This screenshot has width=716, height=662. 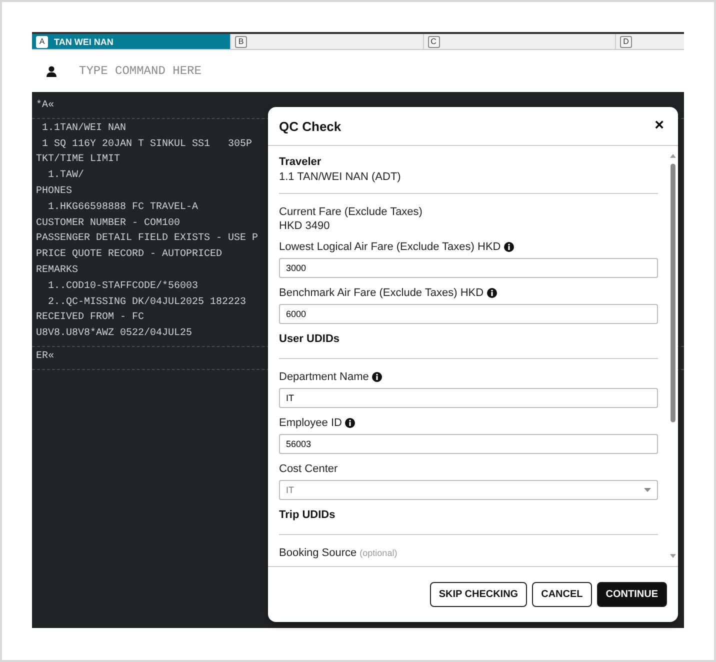 What do you see at coordinates (468, 314) in the screenshot?
I see `input-field: 6000` at bounding box center [468, 314].